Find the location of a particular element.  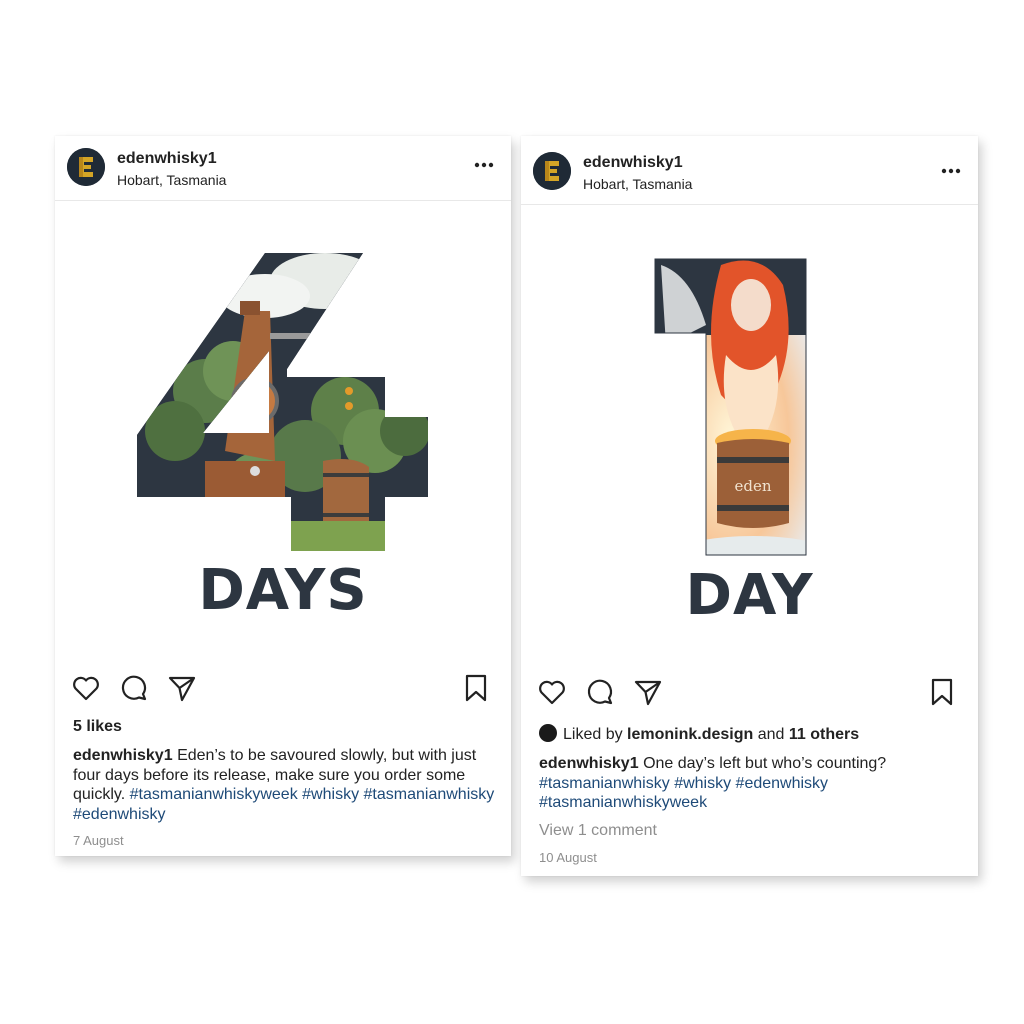

liked-by-user: lemonink.design is located at coordinates (690, 734).